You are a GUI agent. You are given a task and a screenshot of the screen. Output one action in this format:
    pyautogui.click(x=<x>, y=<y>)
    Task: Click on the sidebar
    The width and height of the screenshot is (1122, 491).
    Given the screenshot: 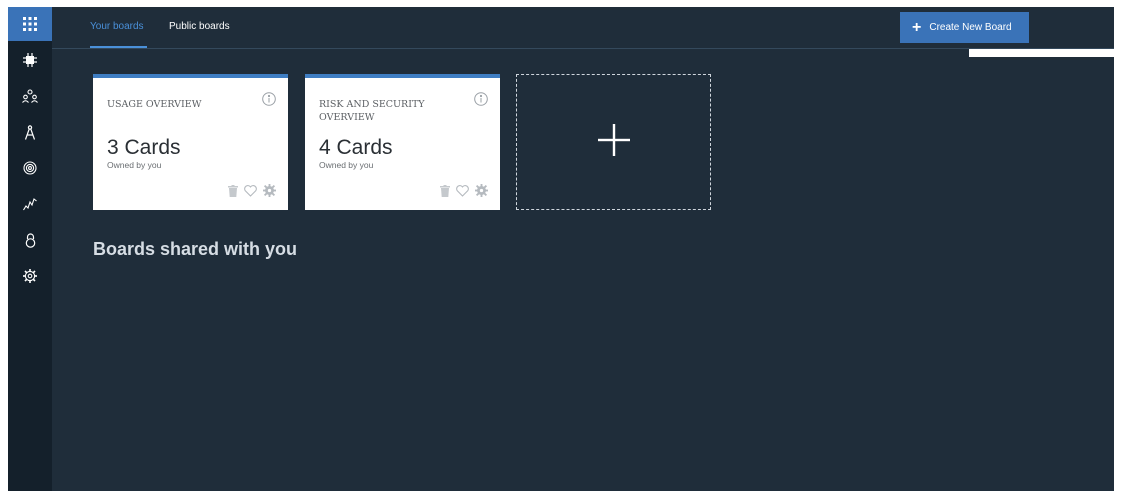 What is the action you would take?
    pyautogui.click(x=30, y=249)
    